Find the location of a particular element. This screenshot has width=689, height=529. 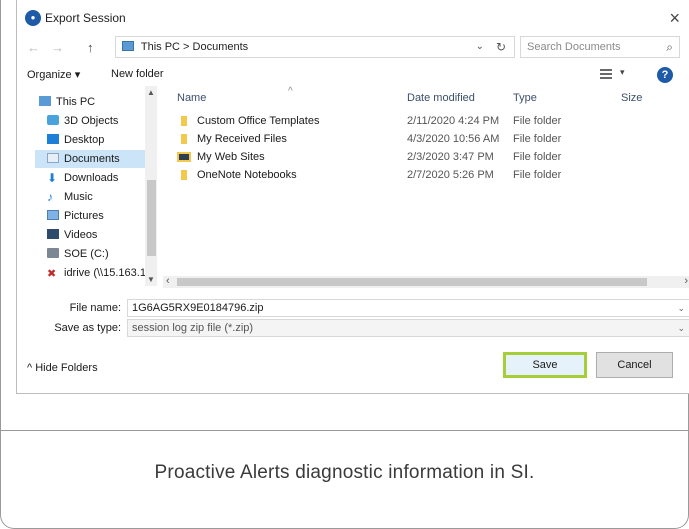

sidebar-item-label: Downloads is located at coordinates (91, 178).